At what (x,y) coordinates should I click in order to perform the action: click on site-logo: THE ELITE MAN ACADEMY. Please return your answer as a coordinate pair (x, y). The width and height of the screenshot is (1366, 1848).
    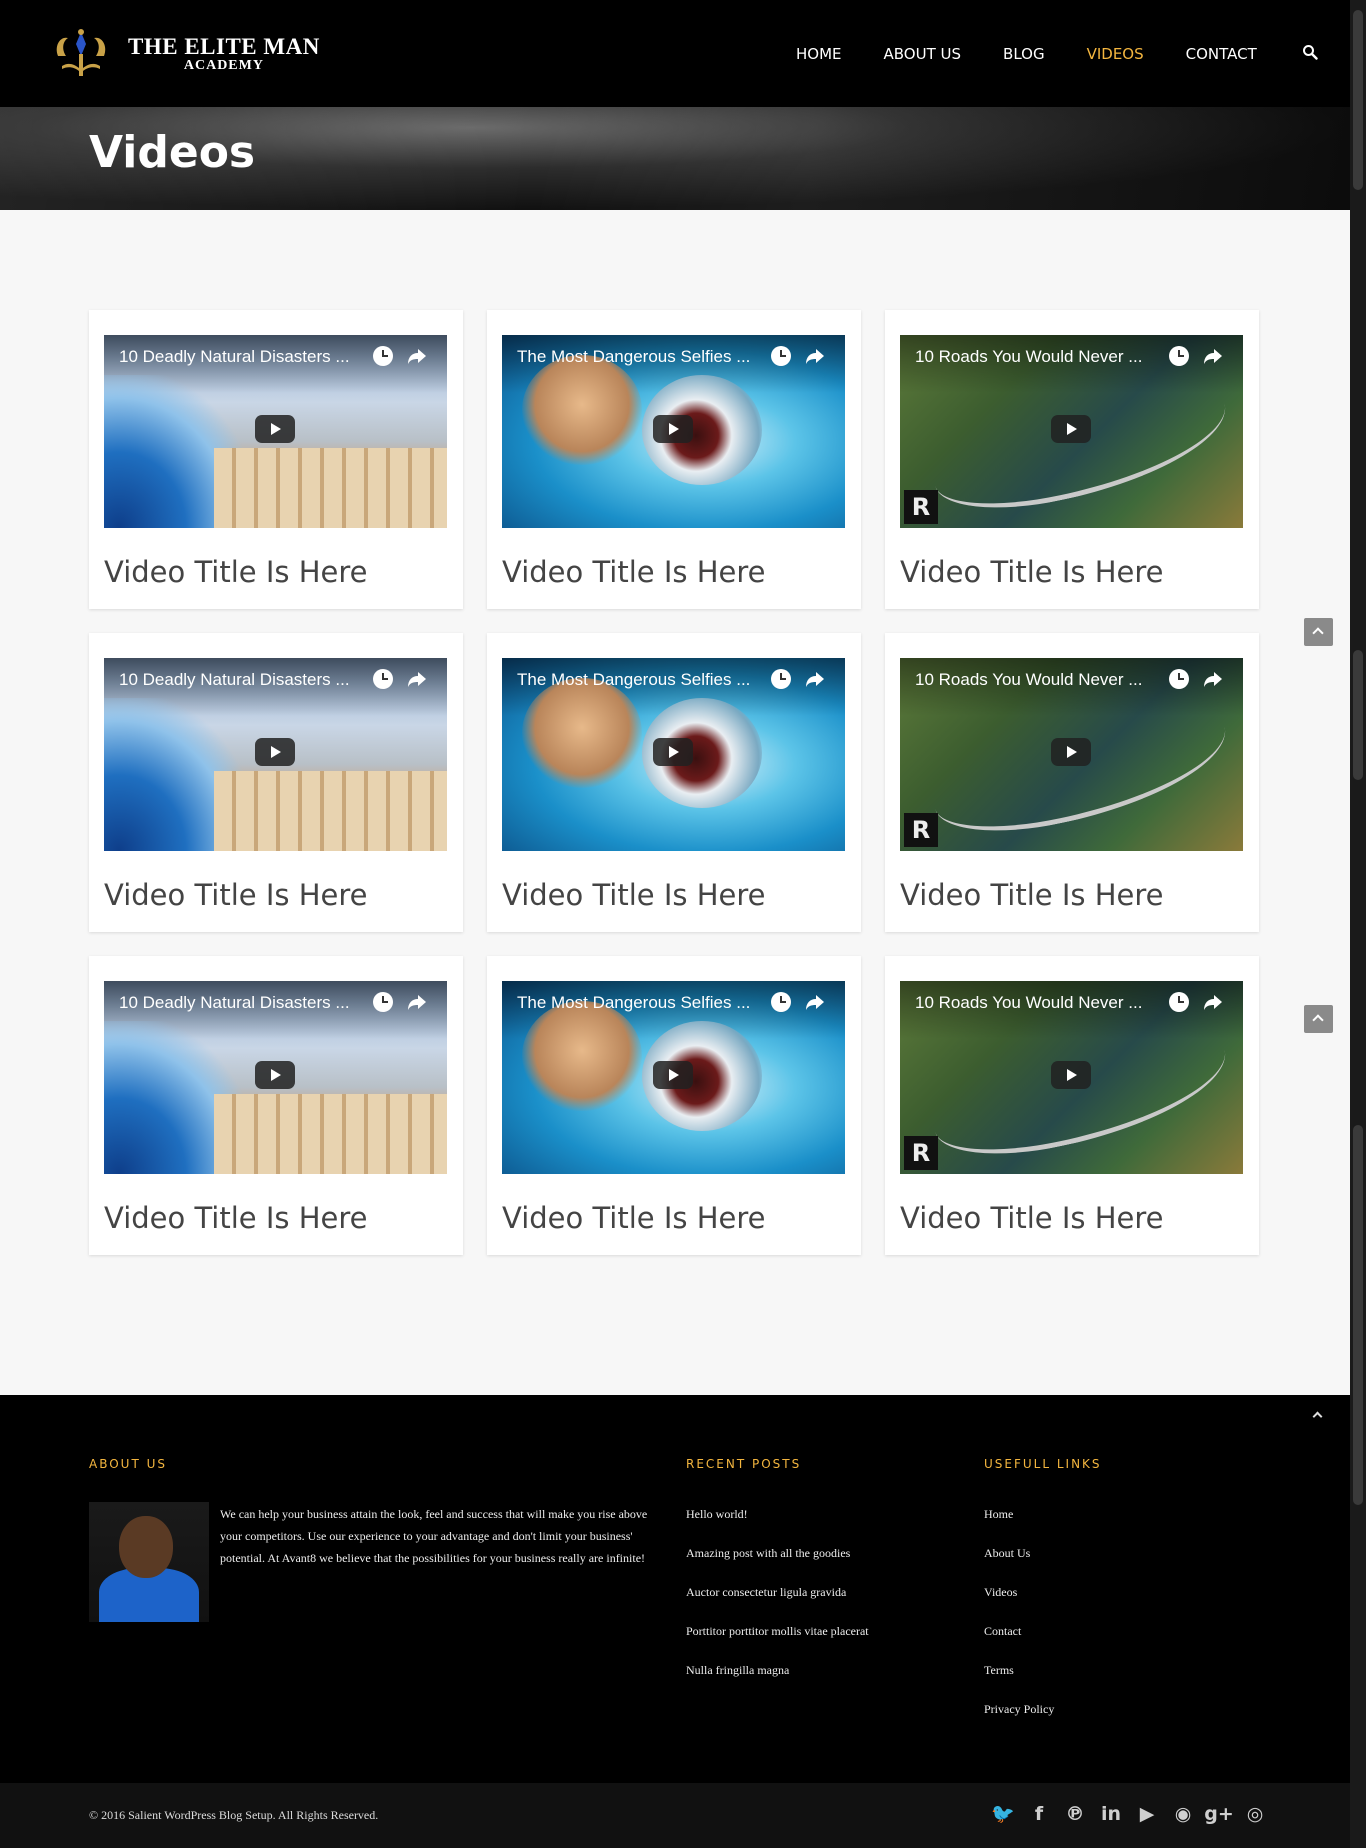
    Looking at the image, I should click on (185, 54).